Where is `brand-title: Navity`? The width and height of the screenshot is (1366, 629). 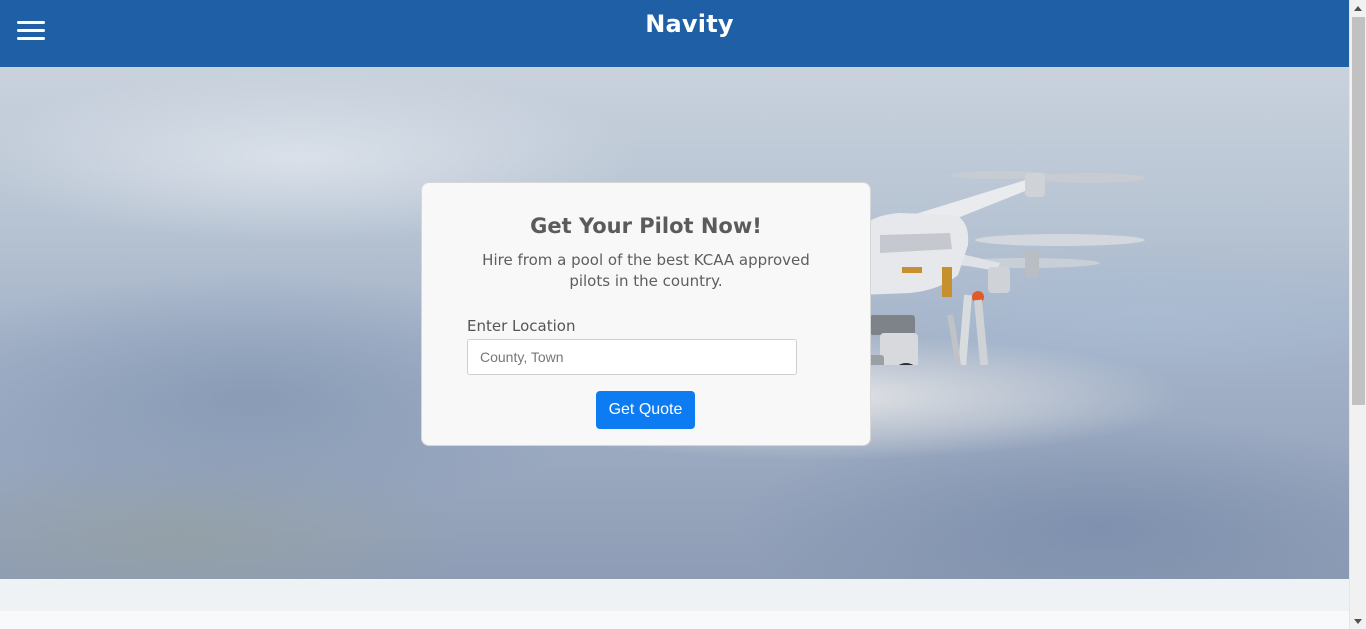
brand-title: Navity is located at coordinates (674, 24).